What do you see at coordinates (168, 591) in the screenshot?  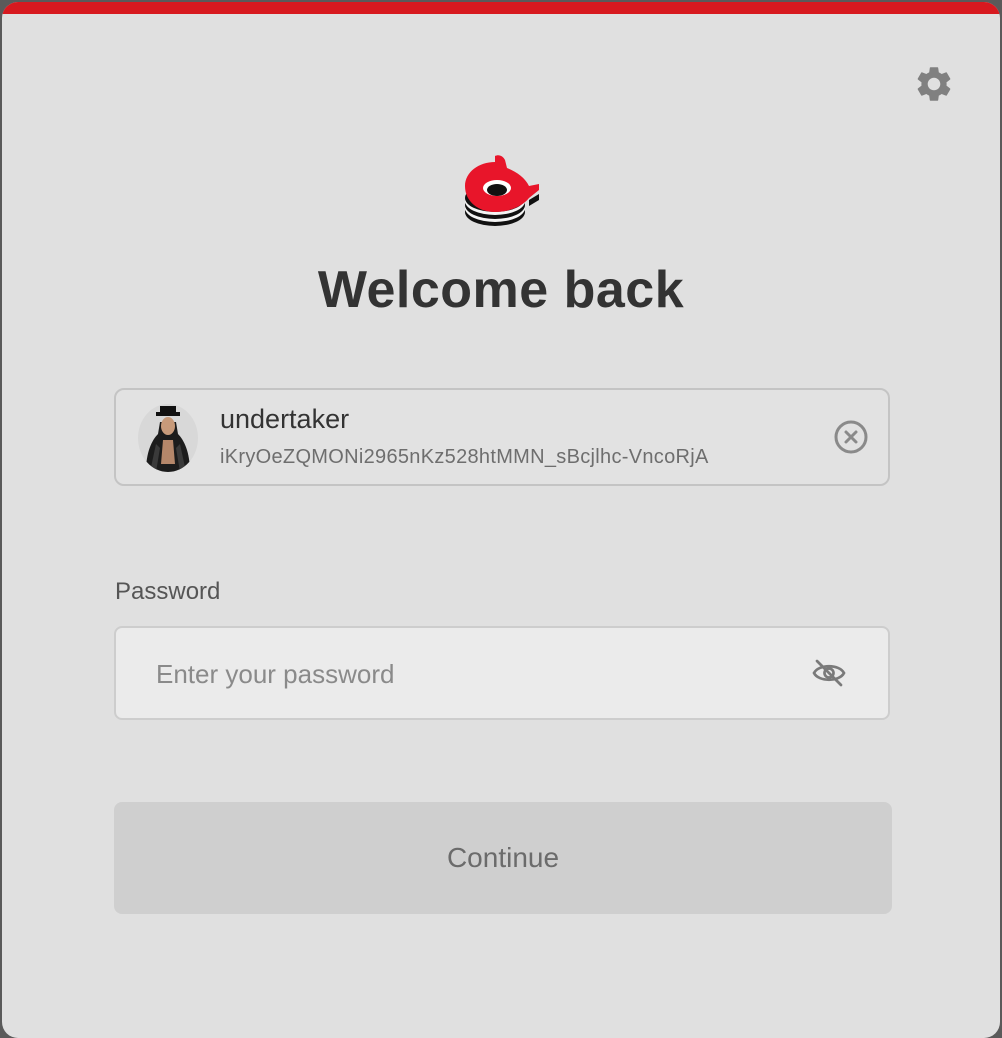 I see `password-label: Password` at bounding box center [168, 591].